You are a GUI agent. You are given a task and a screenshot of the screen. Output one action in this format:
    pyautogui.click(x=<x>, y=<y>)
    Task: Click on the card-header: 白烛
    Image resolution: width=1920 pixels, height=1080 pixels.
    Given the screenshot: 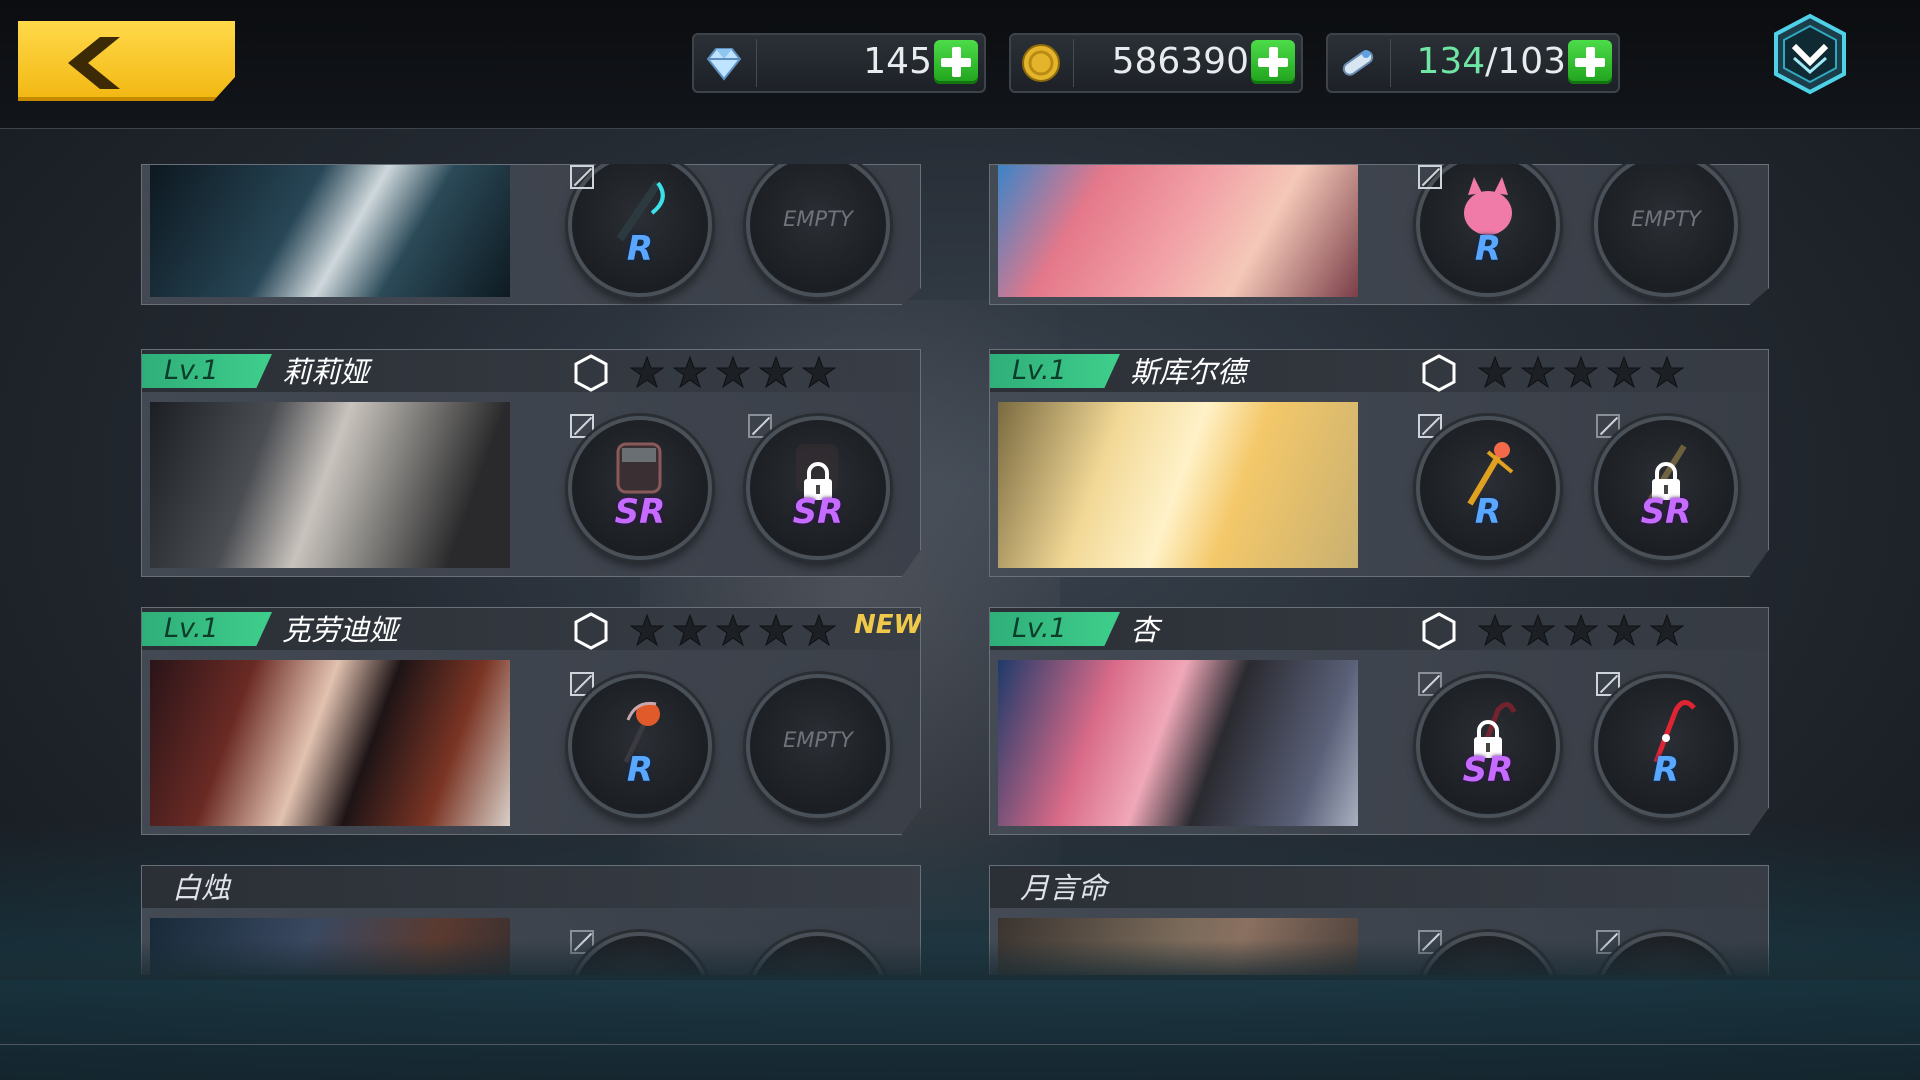 What is the action you would take?
    pyautogui.click(x=531, y=887)
    